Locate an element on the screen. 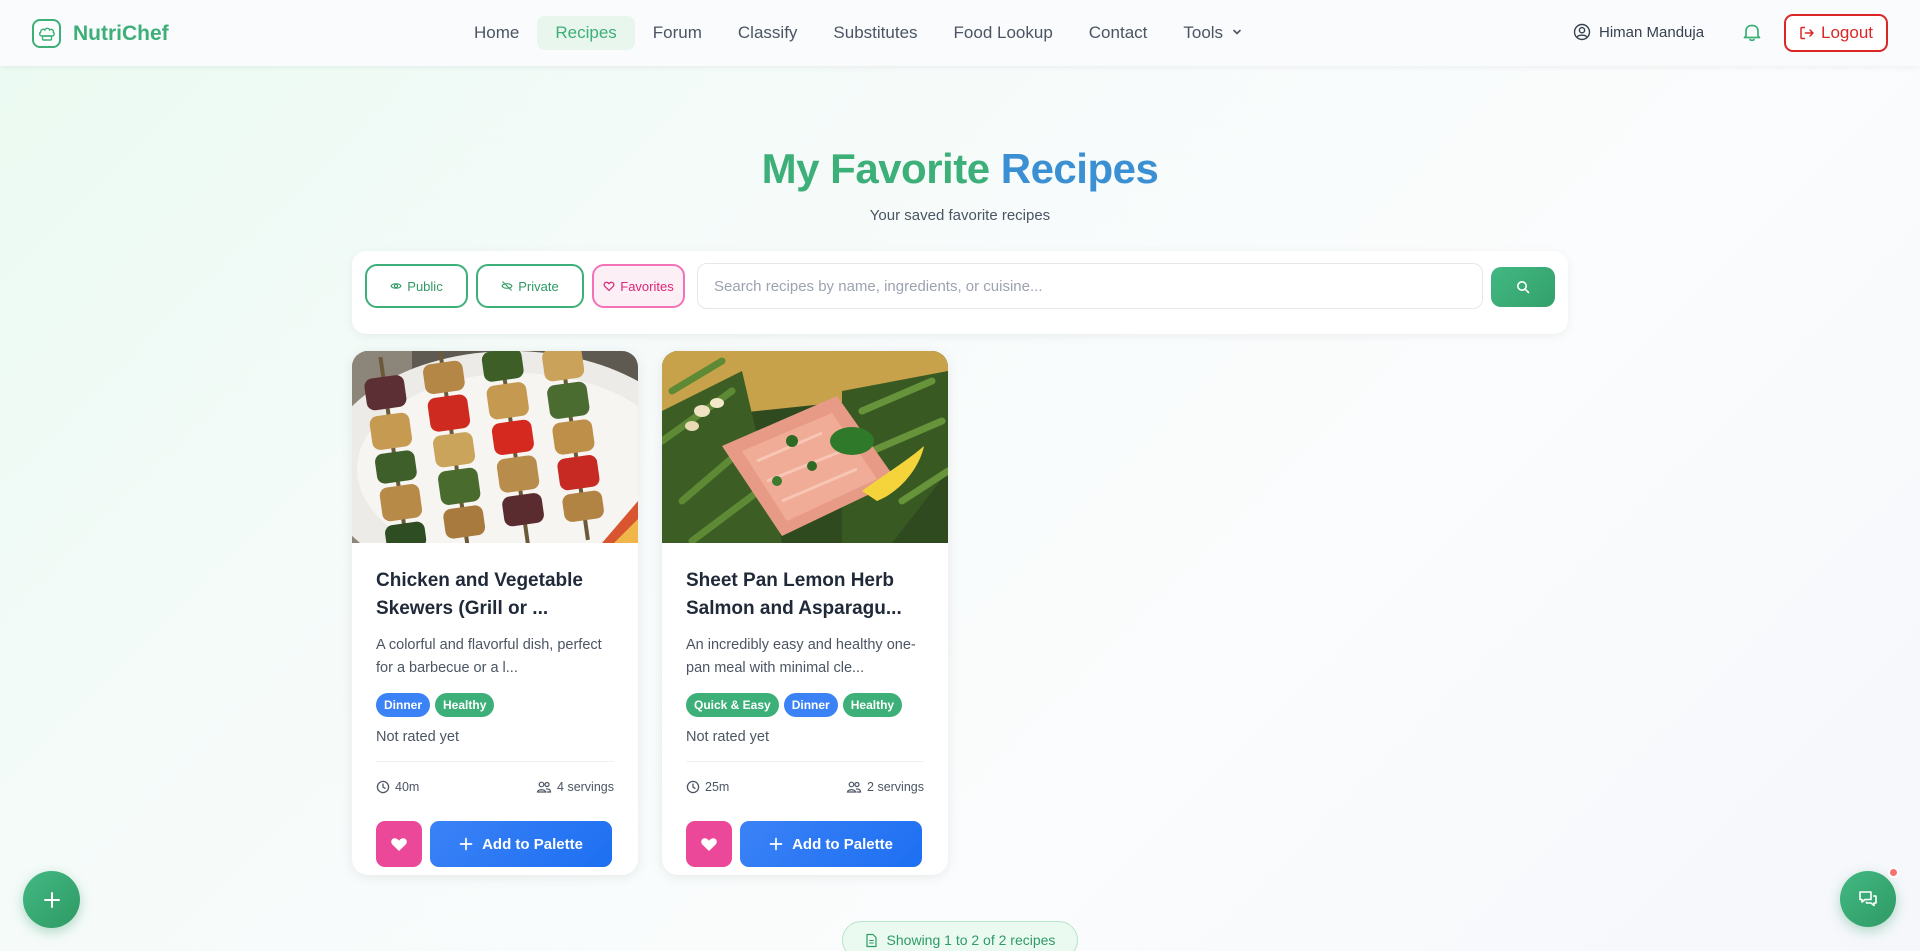 The height and width of the screenshot is (951, 1920). eye-off-icon is located at coordinates (507, 286).